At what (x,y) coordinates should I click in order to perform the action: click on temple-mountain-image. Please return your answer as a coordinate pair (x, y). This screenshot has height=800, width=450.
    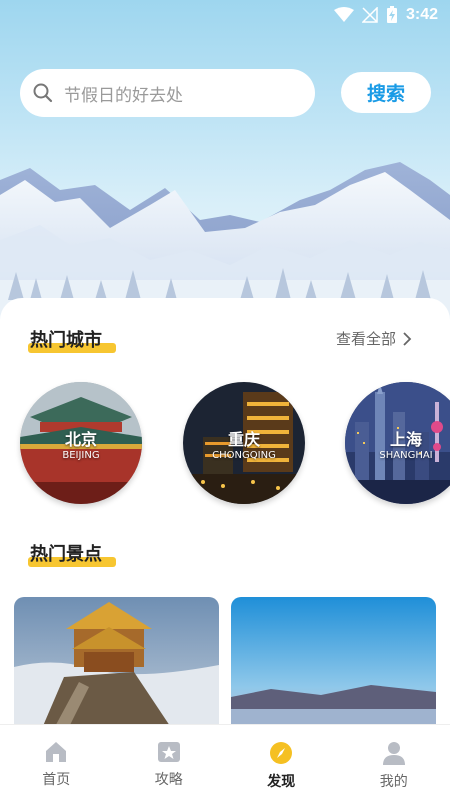
    Looking at the image, I should click on (116, 667).